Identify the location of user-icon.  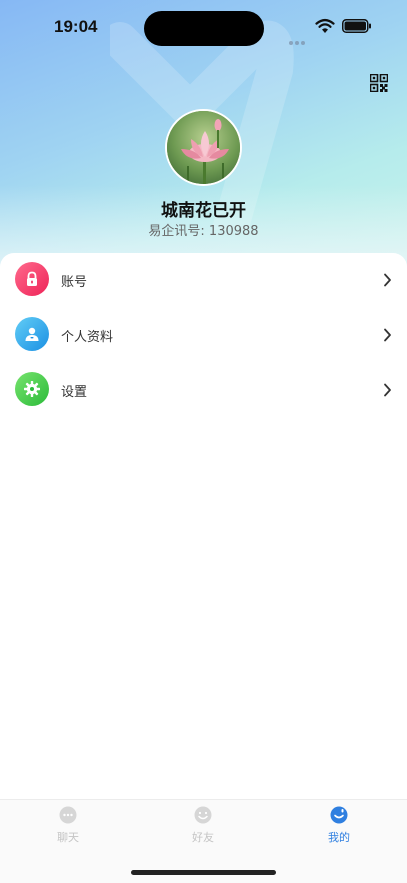
(32, 334).